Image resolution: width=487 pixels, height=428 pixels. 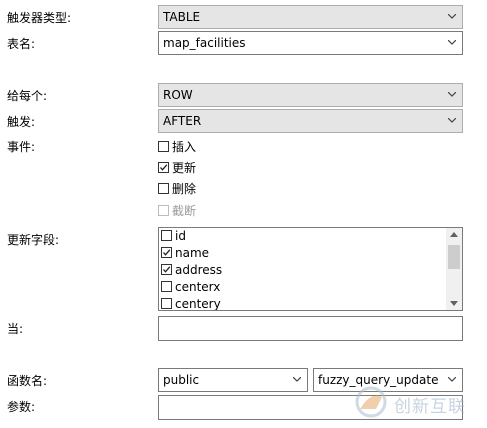 What do you see at coordinates (182, 121) in the screenshot?
I see `fire-value: AFTER` at bounding box center [182, 121].